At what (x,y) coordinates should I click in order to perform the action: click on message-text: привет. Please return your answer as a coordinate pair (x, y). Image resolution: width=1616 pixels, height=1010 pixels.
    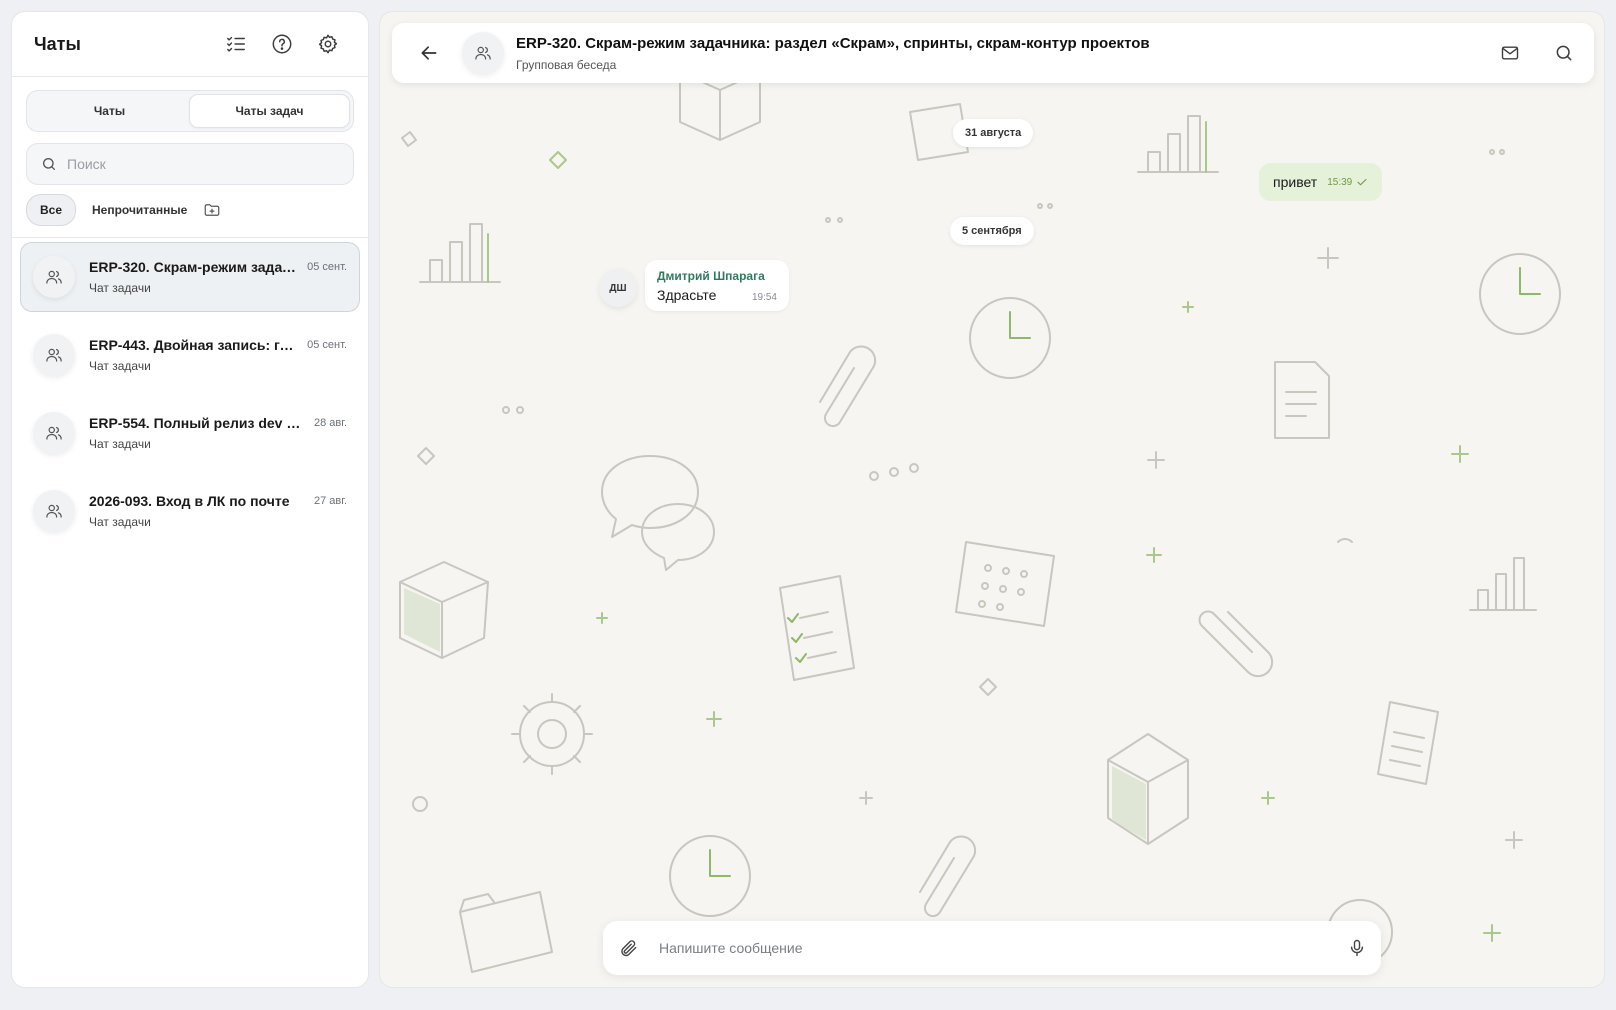
    Looking at the image, I should click on (1295, 182).